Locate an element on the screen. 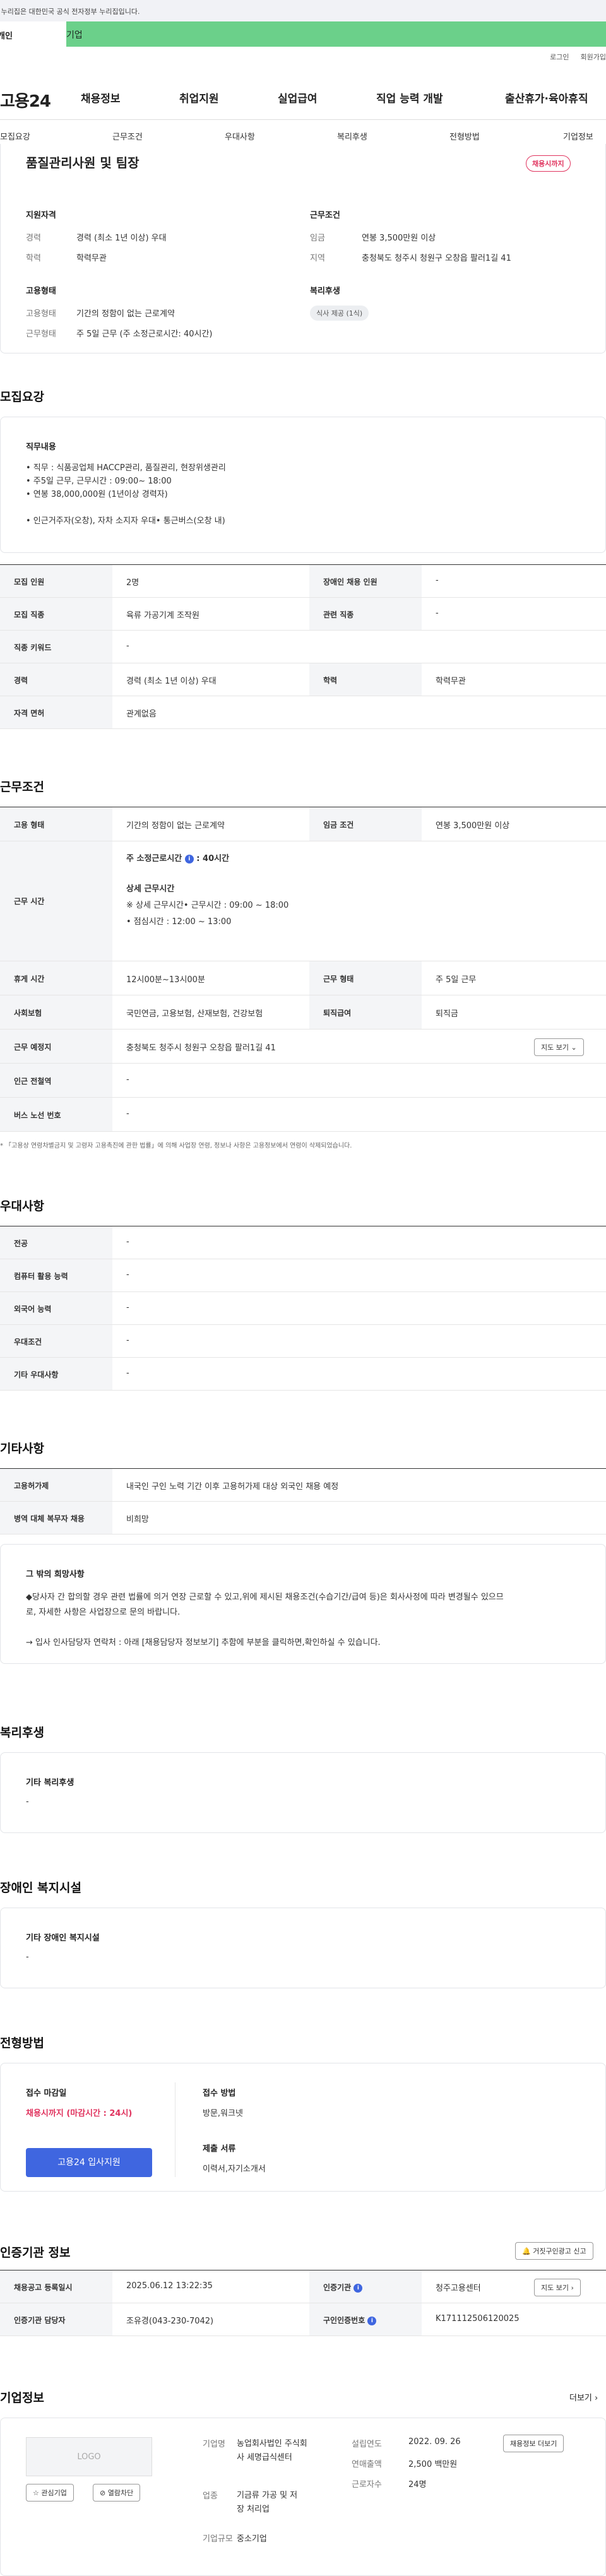 The image size is (606, 2576). util-links: 로그인 회원가입 is located at coordinates (572, 57).